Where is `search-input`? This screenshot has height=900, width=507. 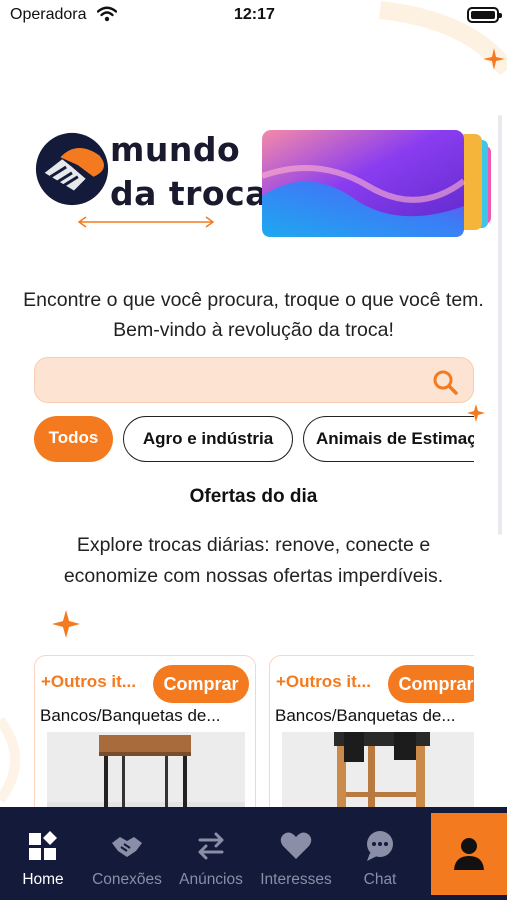
search-input is located at coordinates (254, 380).